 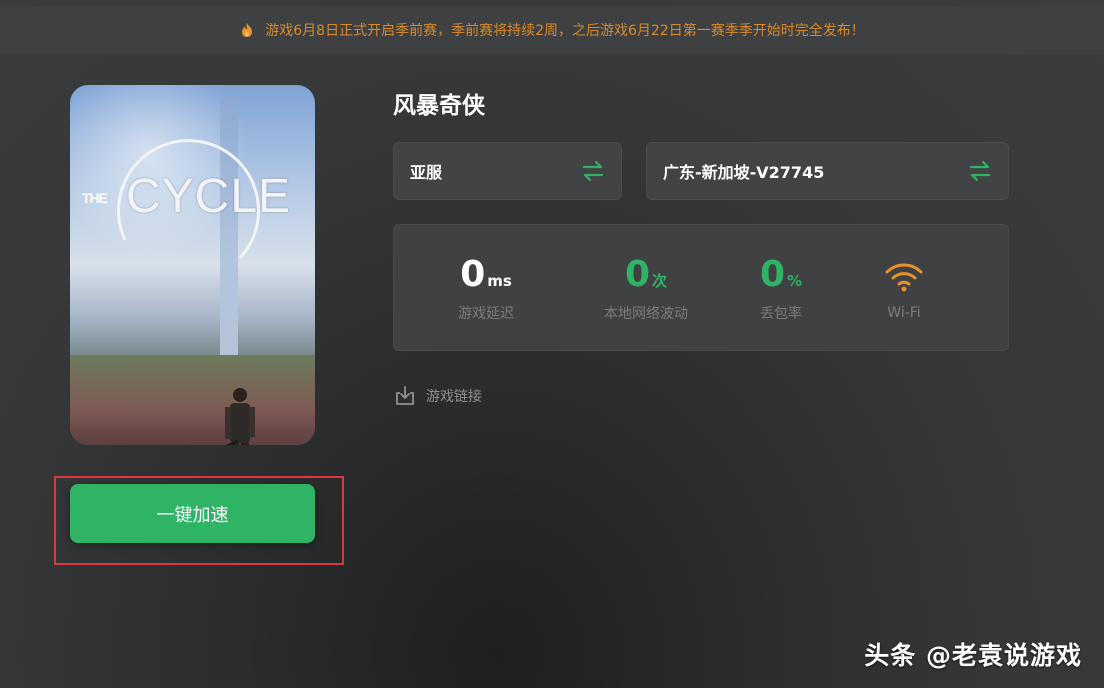 What do you see at coordinates (507, 171) in the screenshot?
I see `region-select: 亚服` at bounding box center [507, 171].